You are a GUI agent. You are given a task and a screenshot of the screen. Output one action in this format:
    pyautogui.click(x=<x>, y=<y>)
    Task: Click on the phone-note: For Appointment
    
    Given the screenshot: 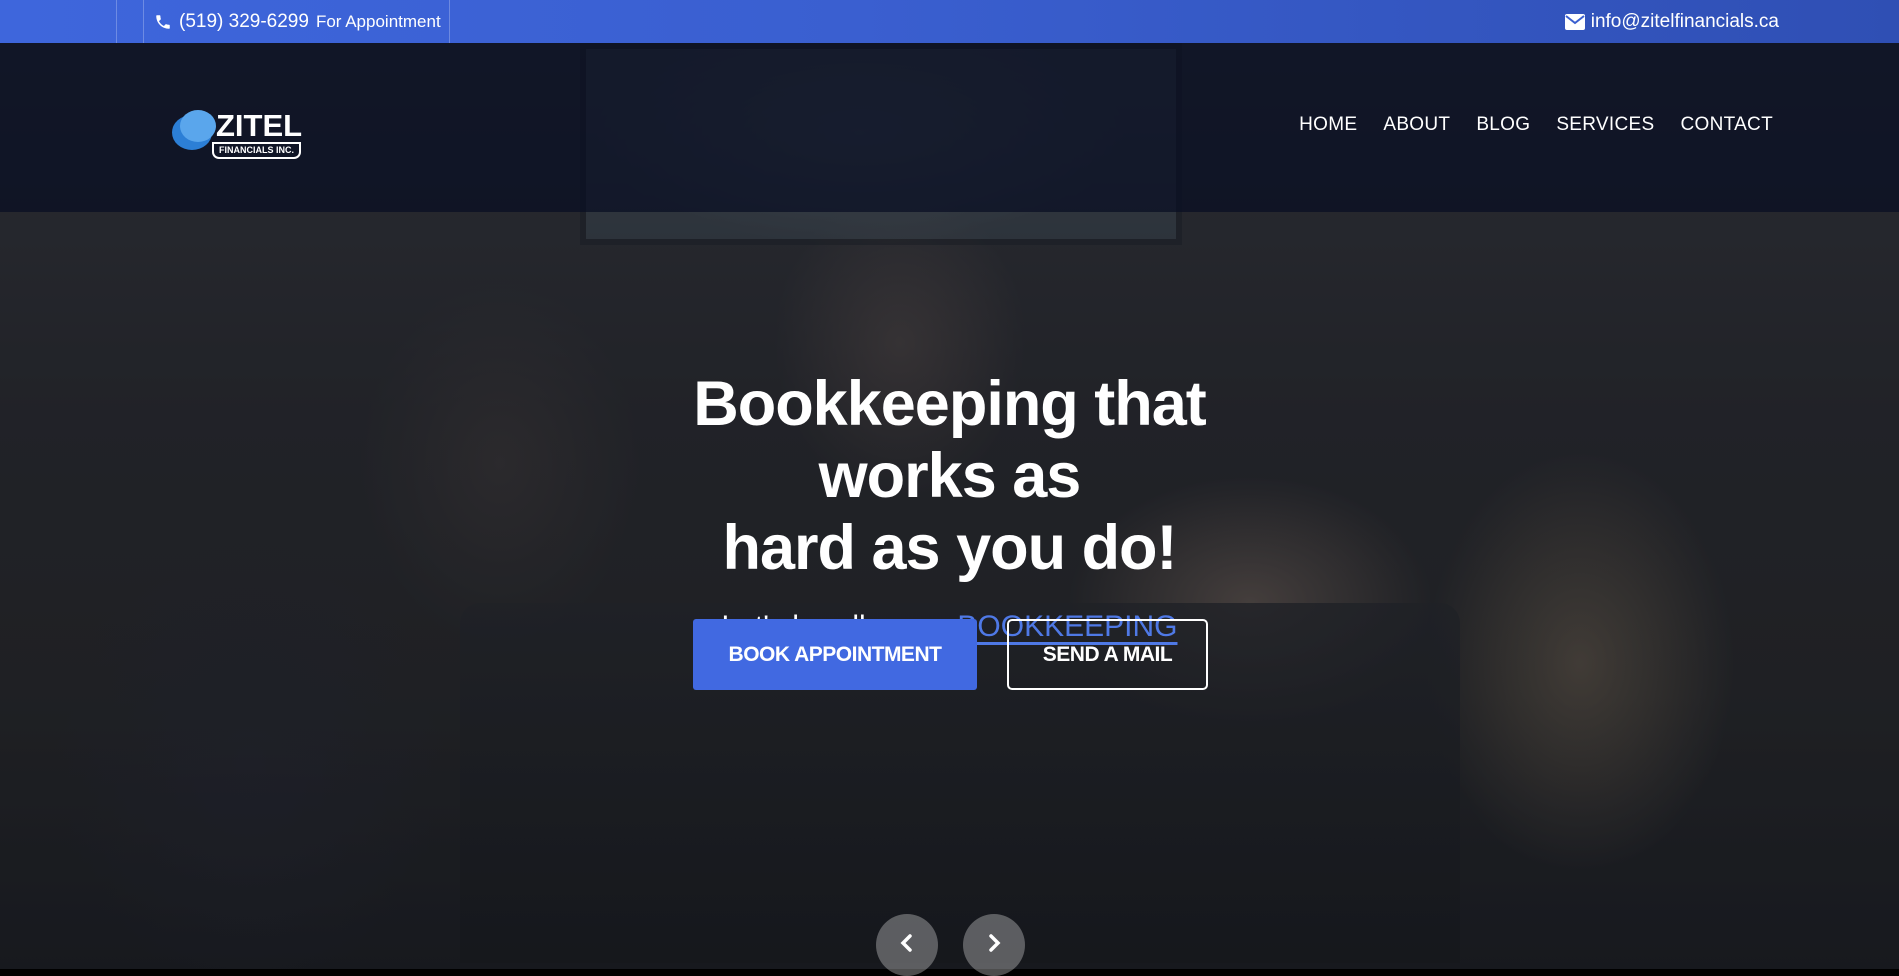 What is the action you would take?
    pyautogui.click(x=378, y=21)
    